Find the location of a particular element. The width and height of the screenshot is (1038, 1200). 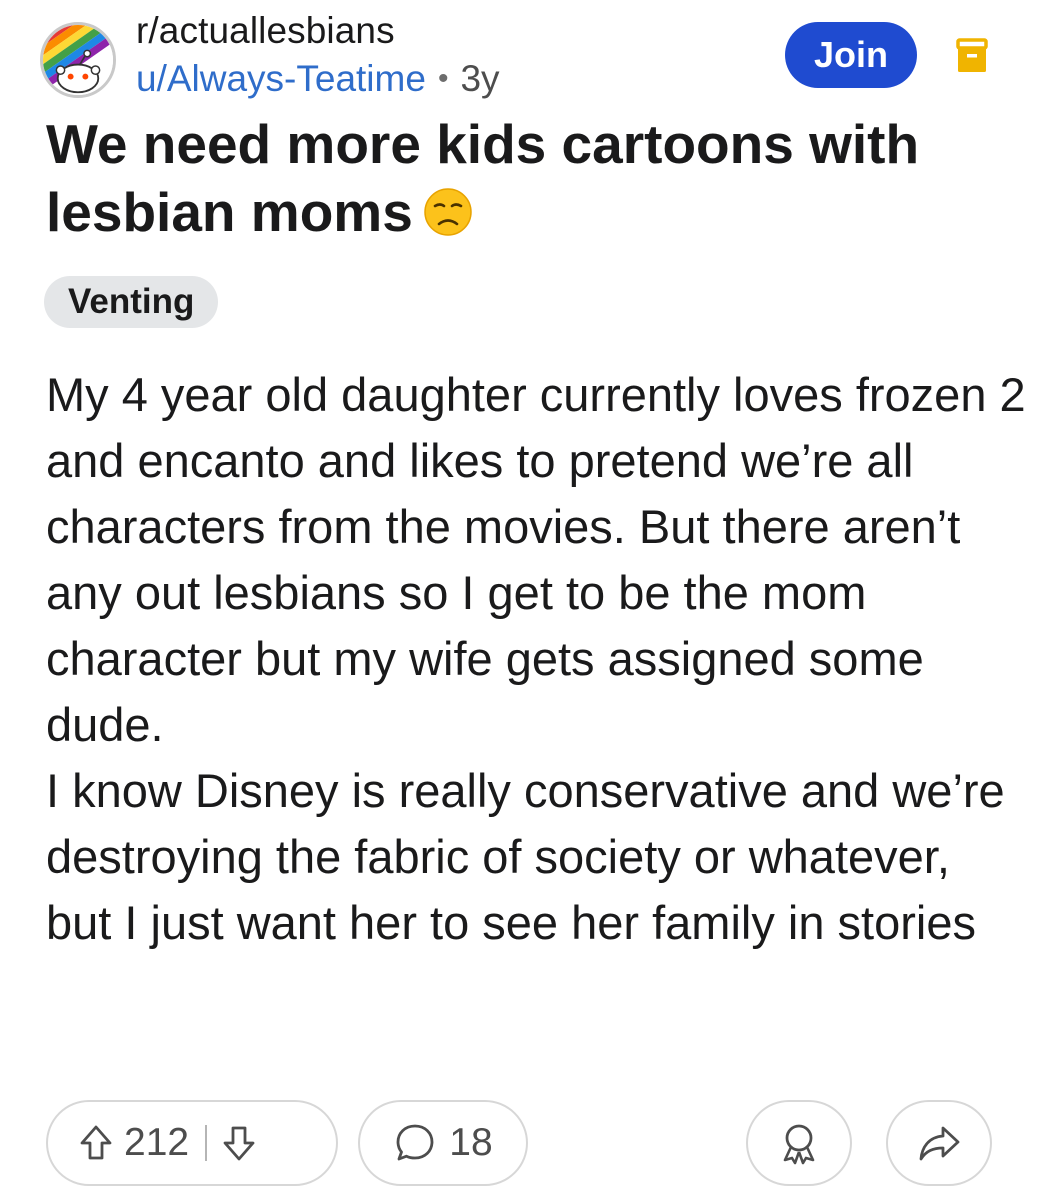

vote-count: 212 is located at coordinates (157, 1142).